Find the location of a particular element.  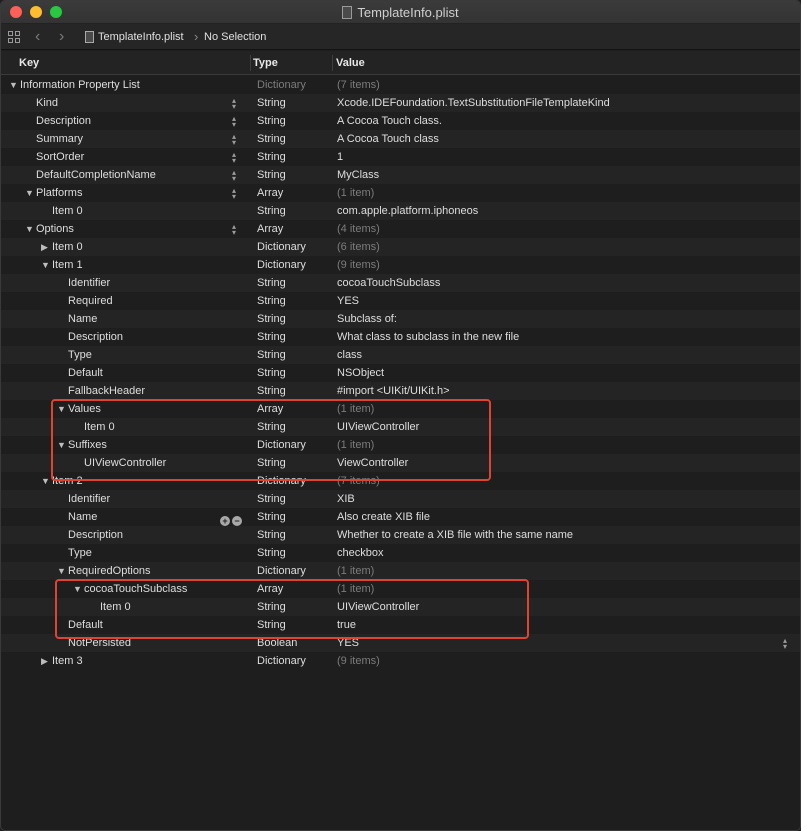

value-picker-stepper-icon: ▴ ▾ is located at coordinates (785, 643).